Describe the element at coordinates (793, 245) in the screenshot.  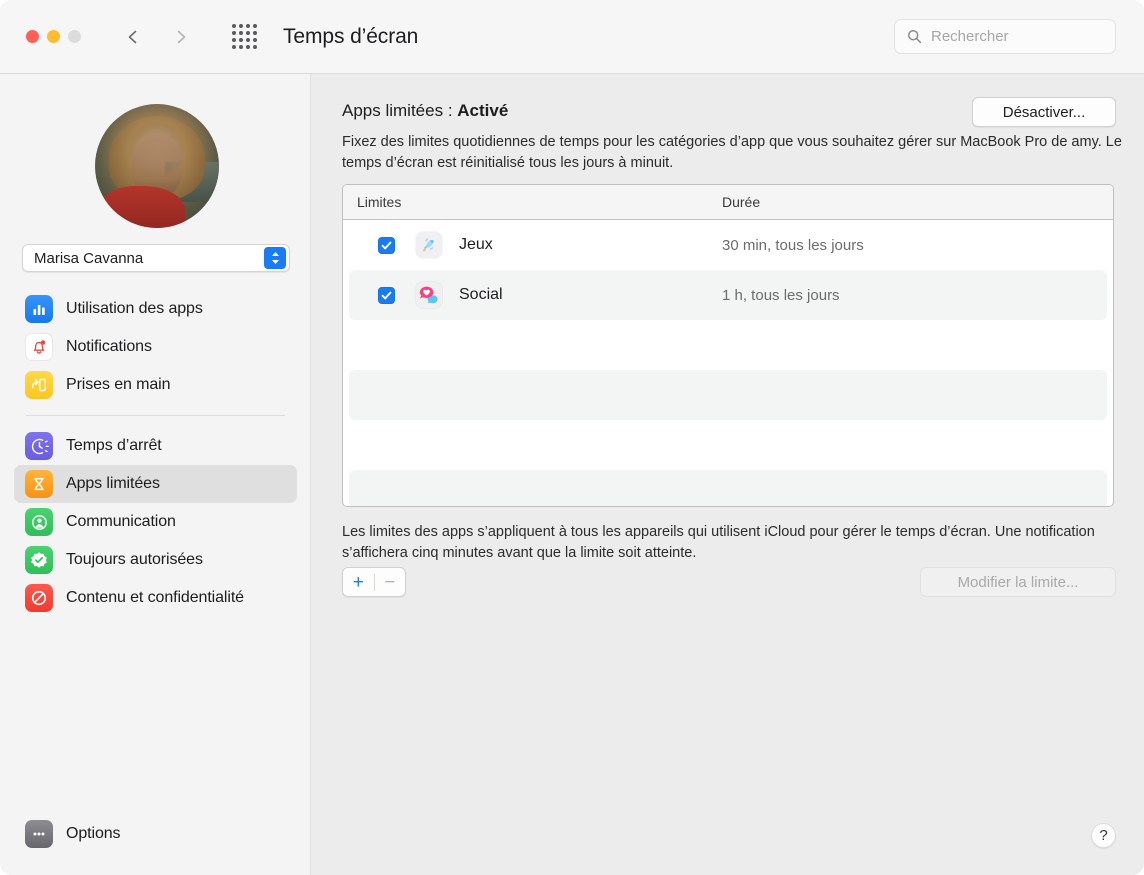
I see `row-duration: 30 min, tous les jours` at that location.